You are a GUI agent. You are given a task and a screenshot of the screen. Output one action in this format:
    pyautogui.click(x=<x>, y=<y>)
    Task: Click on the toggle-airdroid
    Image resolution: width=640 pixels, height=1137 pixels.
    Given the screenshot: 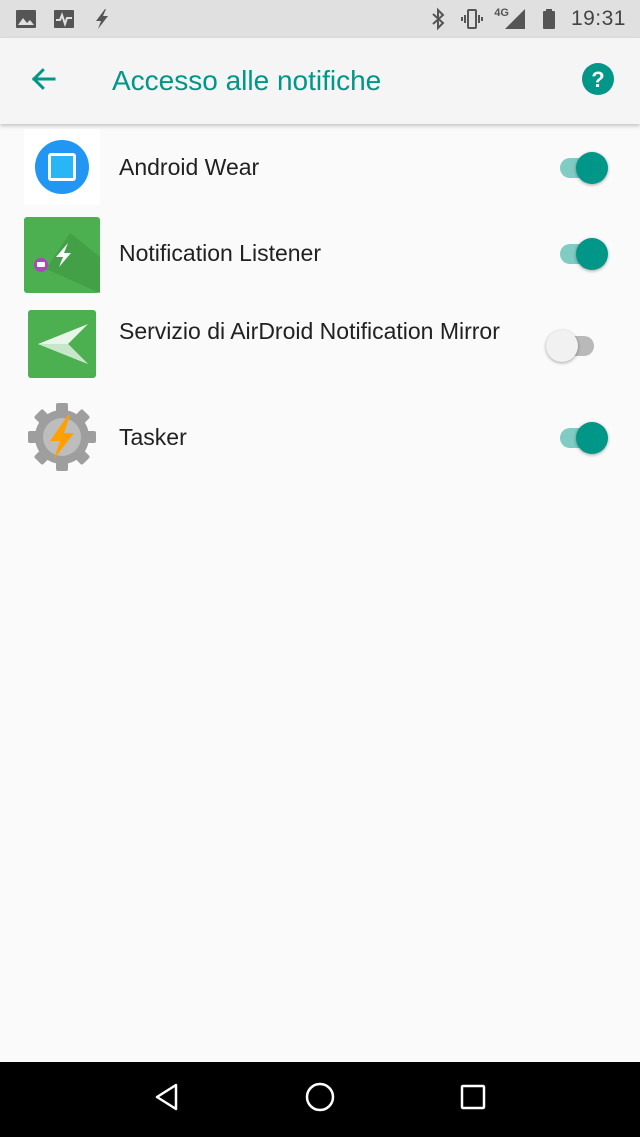 What is the action you would take?
    pyautogui.click(x=574, y=345)
    